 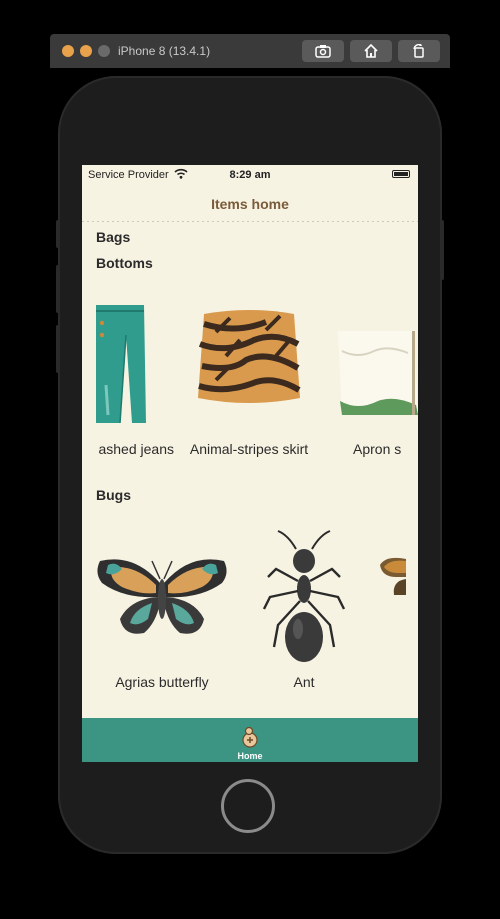 I want to click on camera-icon, so click(x=323, y=51).